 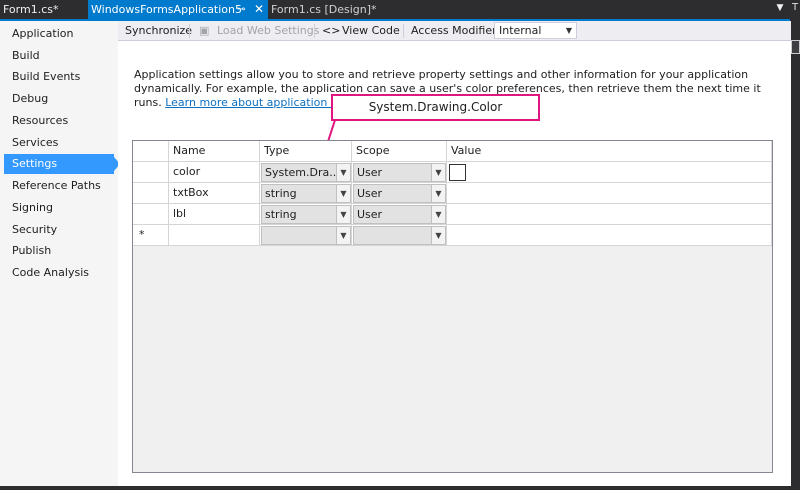 What do you see at coordinates (59, 34) in the screenshot?
I see `sidebar-item-application: Application` at bounding box center [59, 34].